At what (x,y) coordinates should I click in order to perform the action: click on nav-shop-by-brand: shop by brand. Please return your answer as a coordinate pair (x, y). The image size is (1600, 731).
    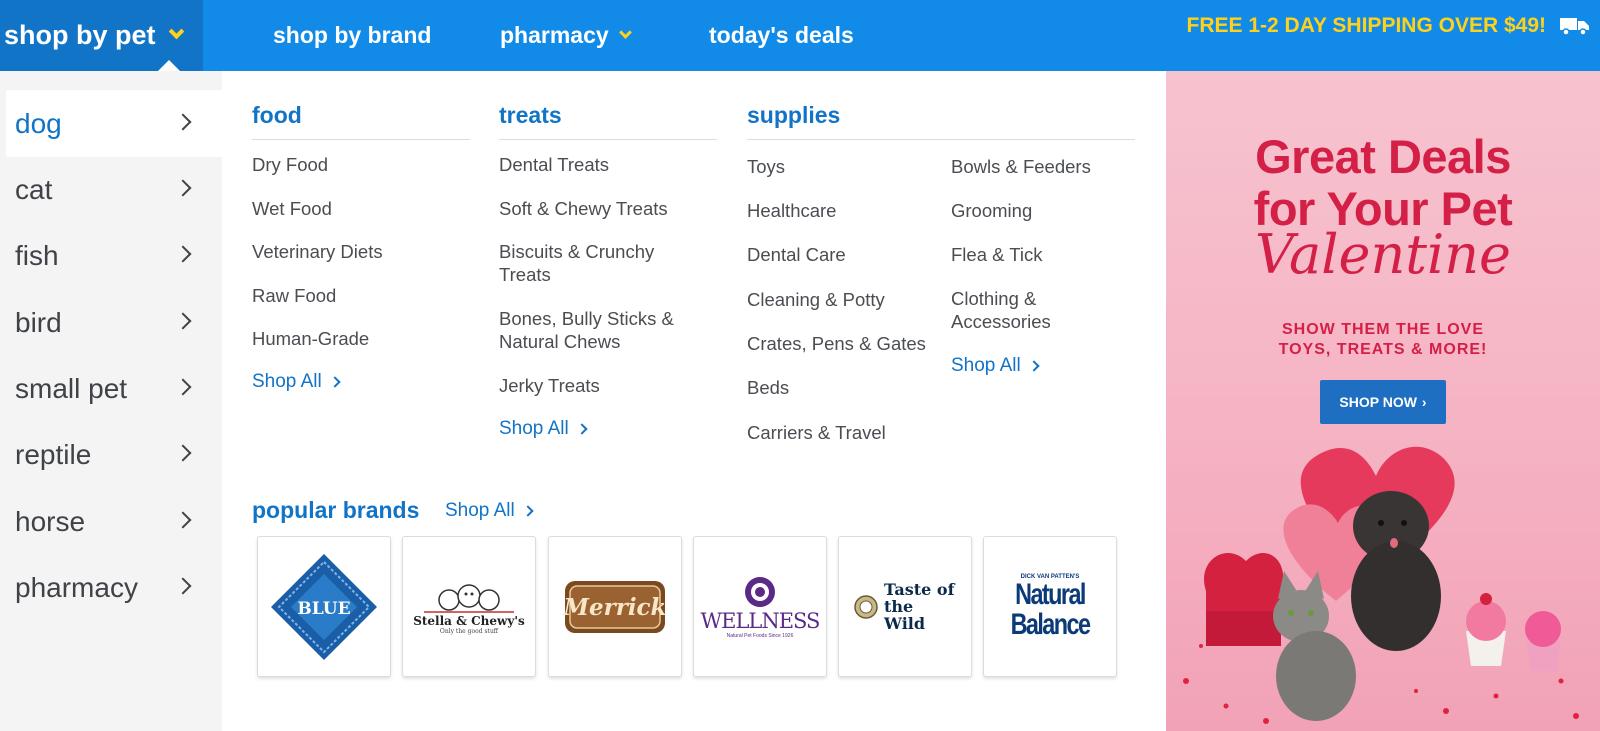
    Looking at the image, I should click on (352, 35).